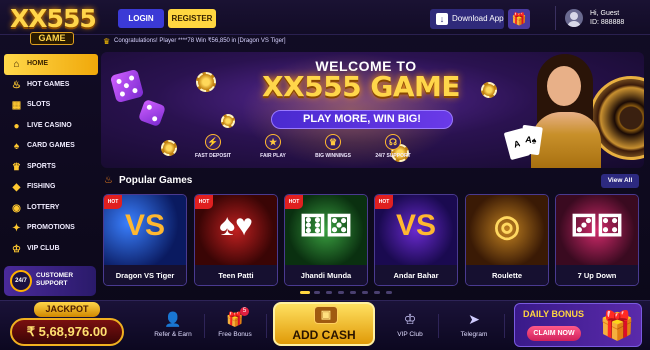 This screenshot has height=350, width=650. What do you see at coordinates (554, 314) in the screenshot?
I see `daily-bonus-label: DAILY BONUS` at bounding box center [554, 314].